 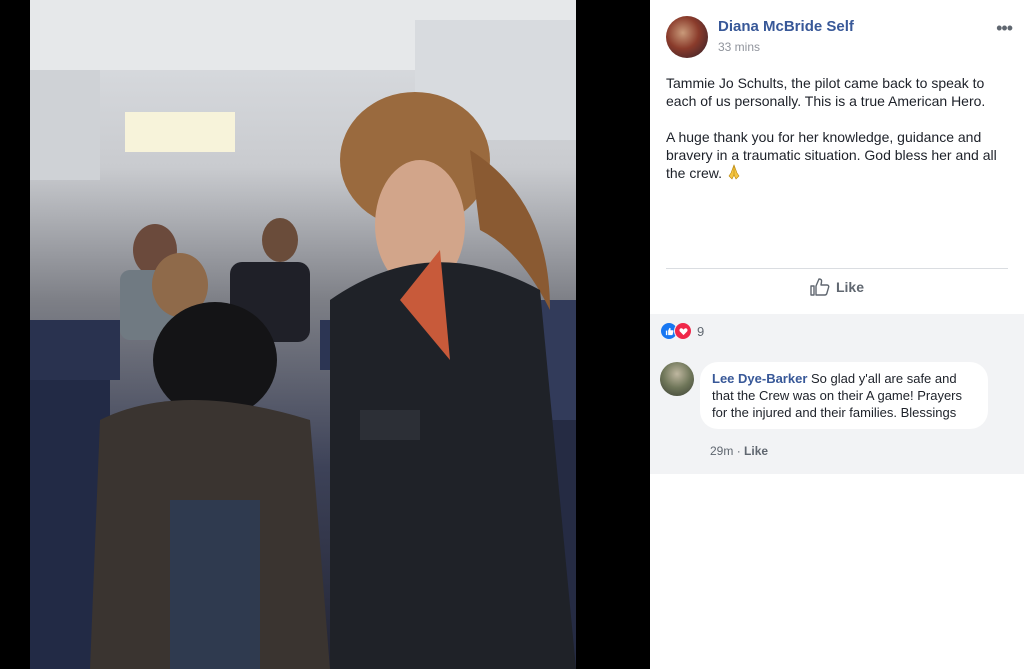 What do you see at coordinates (1004, 28) in the screenshot?
I see `more-options-icon: •••` at bounding box center [1004, 28].